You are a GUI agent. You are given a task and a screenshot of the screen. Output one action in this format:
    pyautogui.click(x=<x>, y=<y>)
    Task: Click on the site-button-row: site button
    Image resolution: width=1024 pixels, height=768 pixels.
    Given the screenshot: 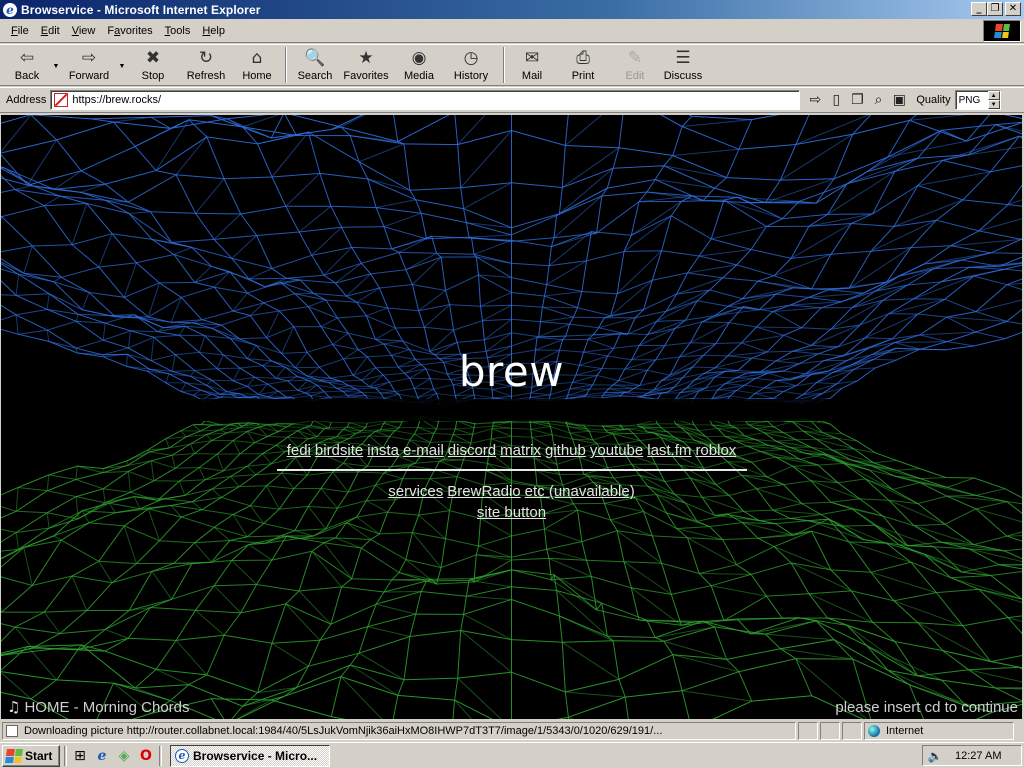 What is the action you would take?
    pyautogui.click(x=511, y=512)
    